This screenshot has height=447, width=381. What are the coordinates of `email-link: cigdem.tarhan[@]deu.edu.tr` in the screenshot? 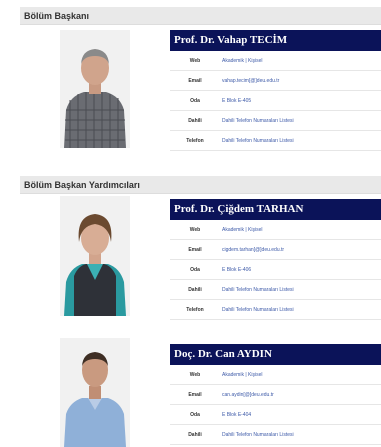 It's located at (300, 249).